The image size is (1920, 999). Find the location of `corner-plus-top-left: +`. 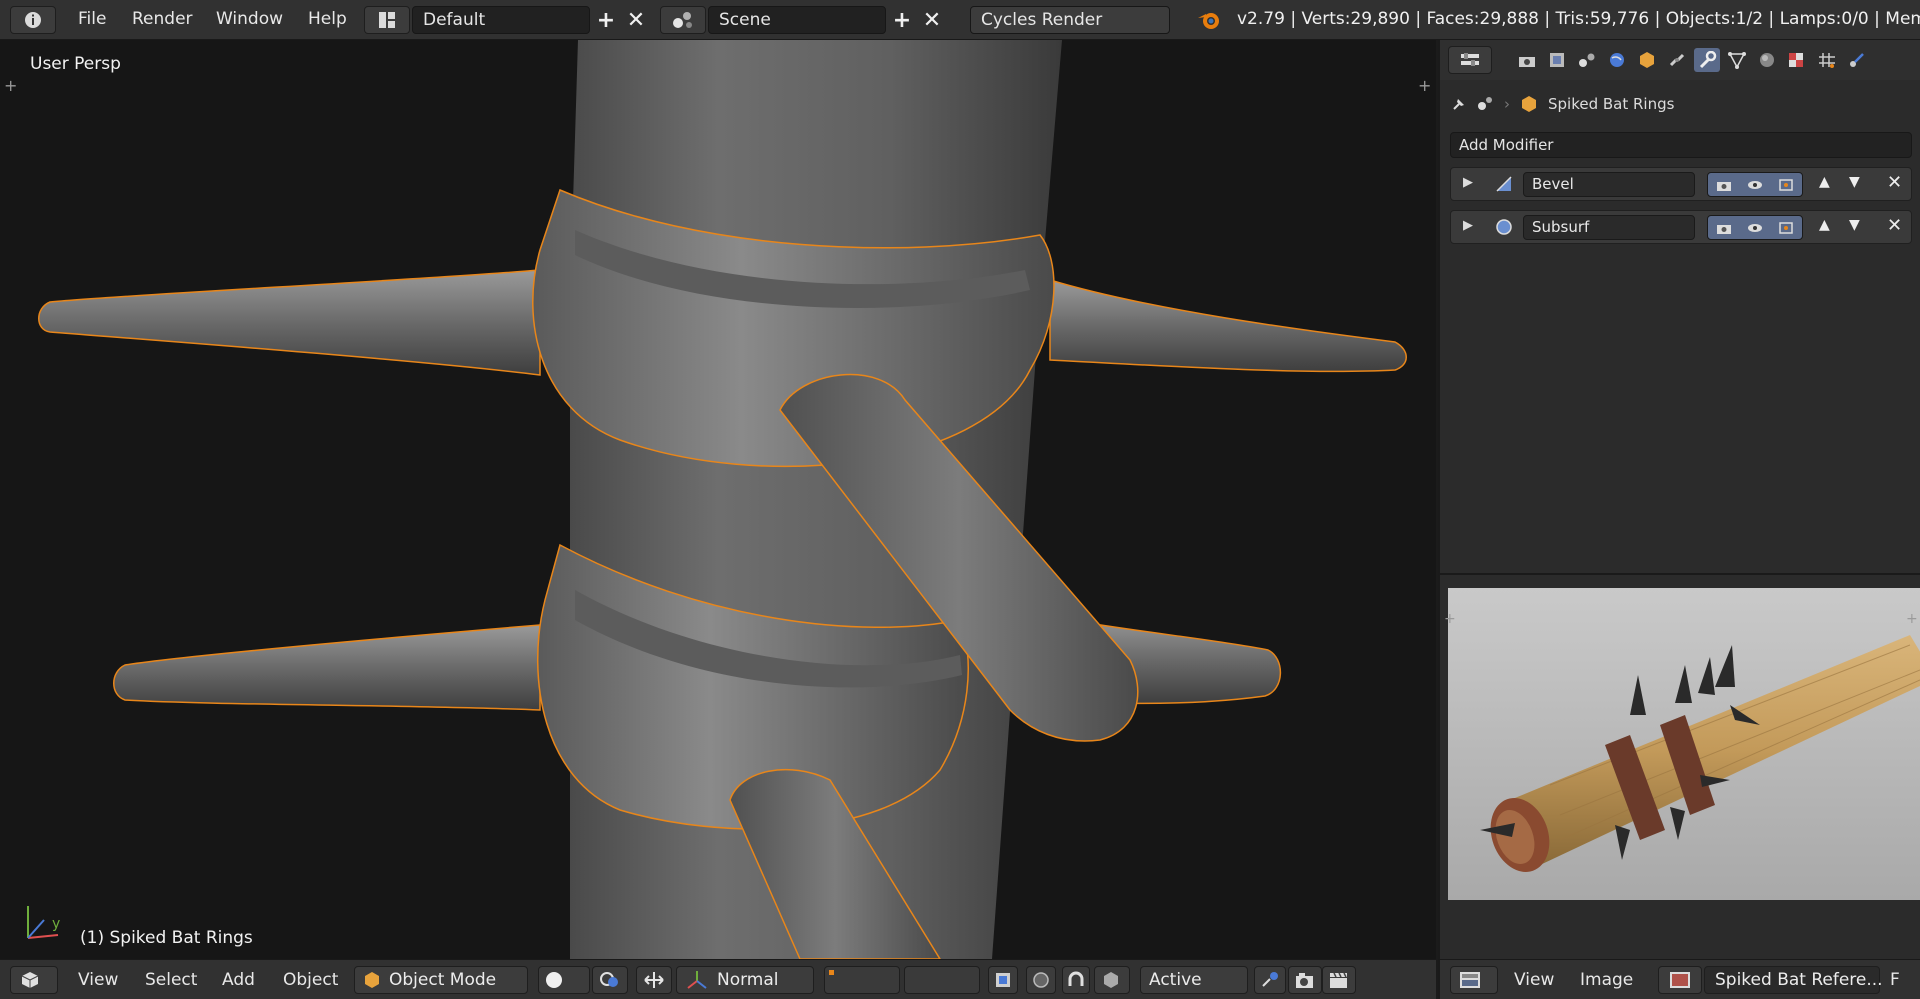

corner-plus-top-left: + is located at coordinates (10, 85).